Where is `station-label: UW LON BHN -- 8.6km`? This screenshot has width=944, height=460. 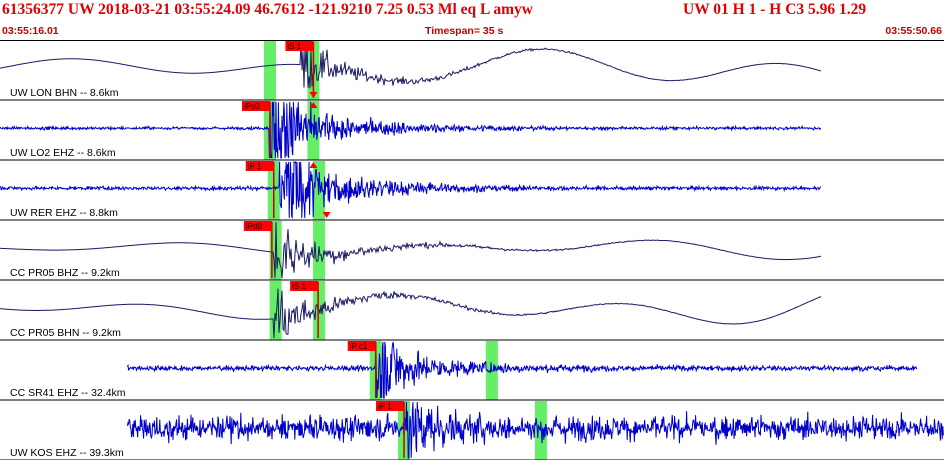
station-label: UW LON BHN -- 8.6km is located at coordinates (64, 93).